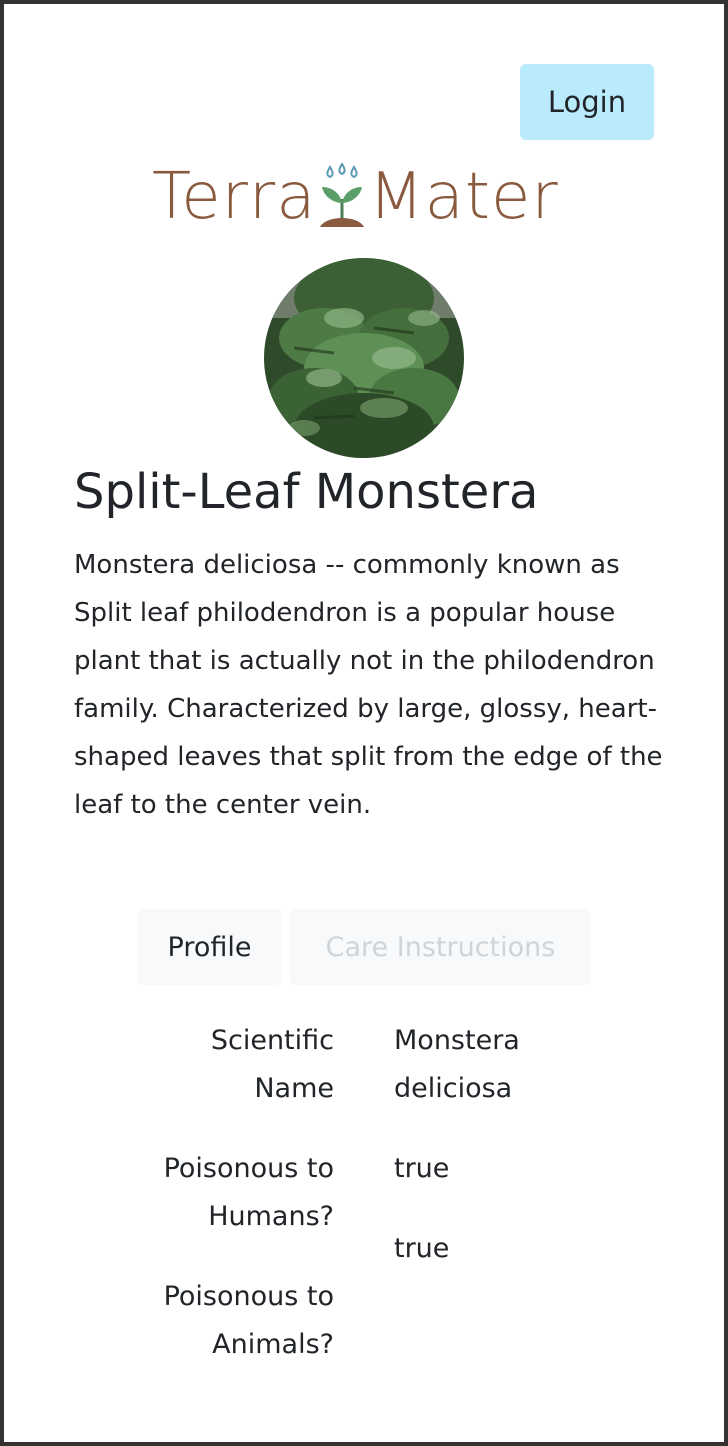 Image resolution: width=728 pixels, height=1446 pixels. Describe the element at coordinates (294, 1088) in the screenshot. I see `scientific-name-label-line2: Name` at that location.